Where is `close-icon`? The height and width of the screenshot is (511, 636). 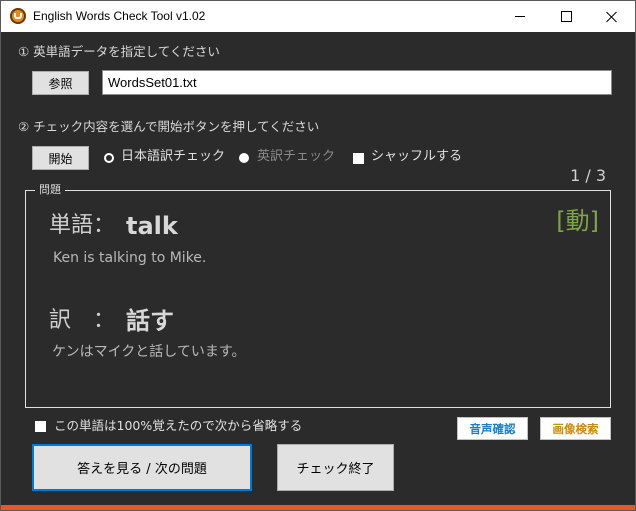 close-icon is located at coordinates (612, 17).